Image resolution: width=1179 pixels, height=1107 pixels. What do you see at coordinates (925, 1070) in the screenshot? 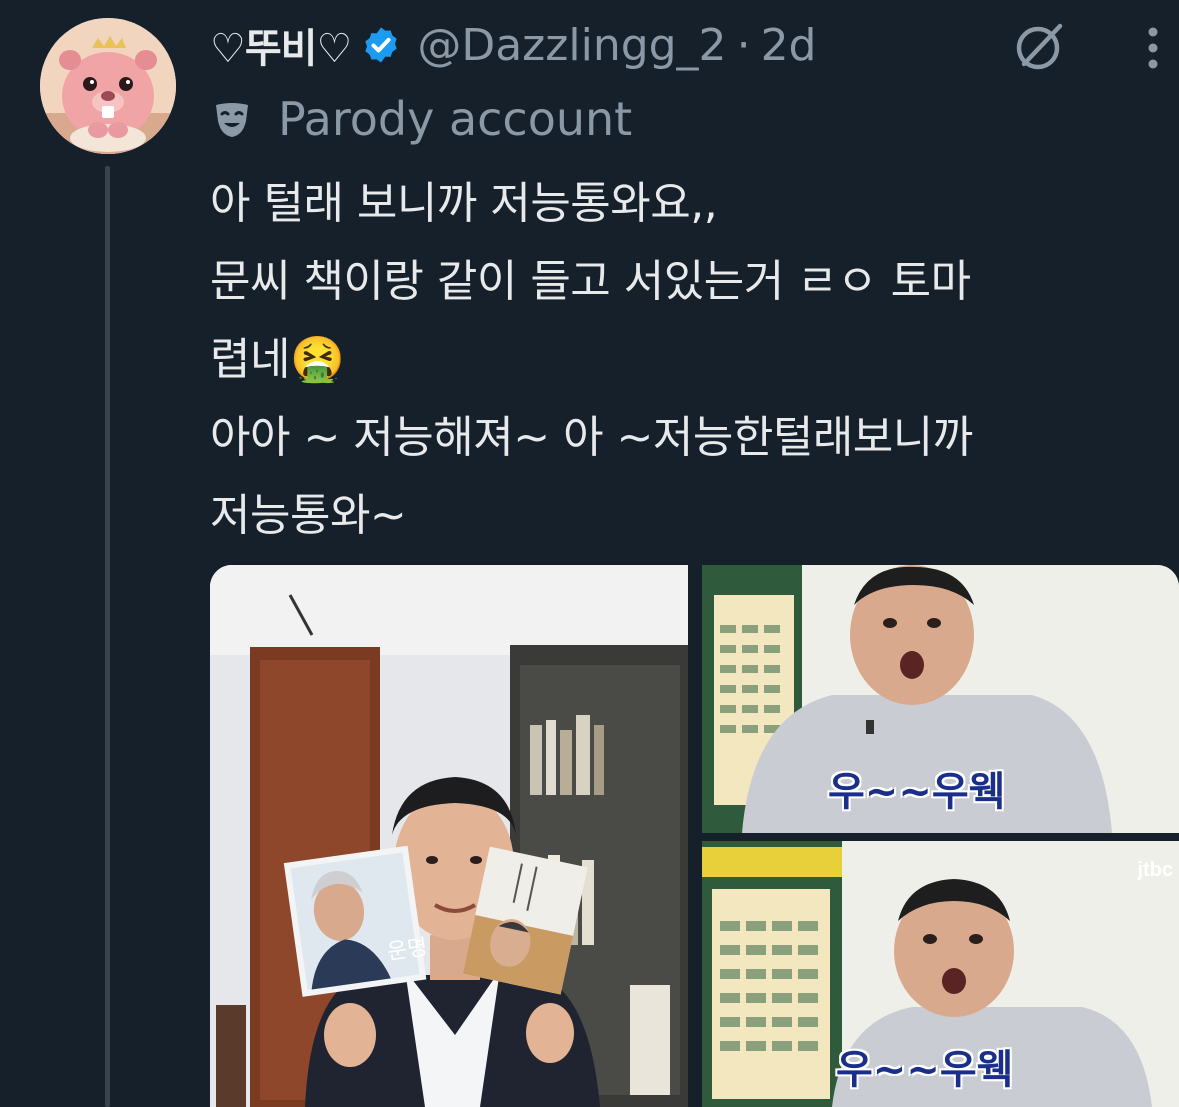
I see `caption-right-bottom: 우~~우웩` at bounding box center [925, 1070].